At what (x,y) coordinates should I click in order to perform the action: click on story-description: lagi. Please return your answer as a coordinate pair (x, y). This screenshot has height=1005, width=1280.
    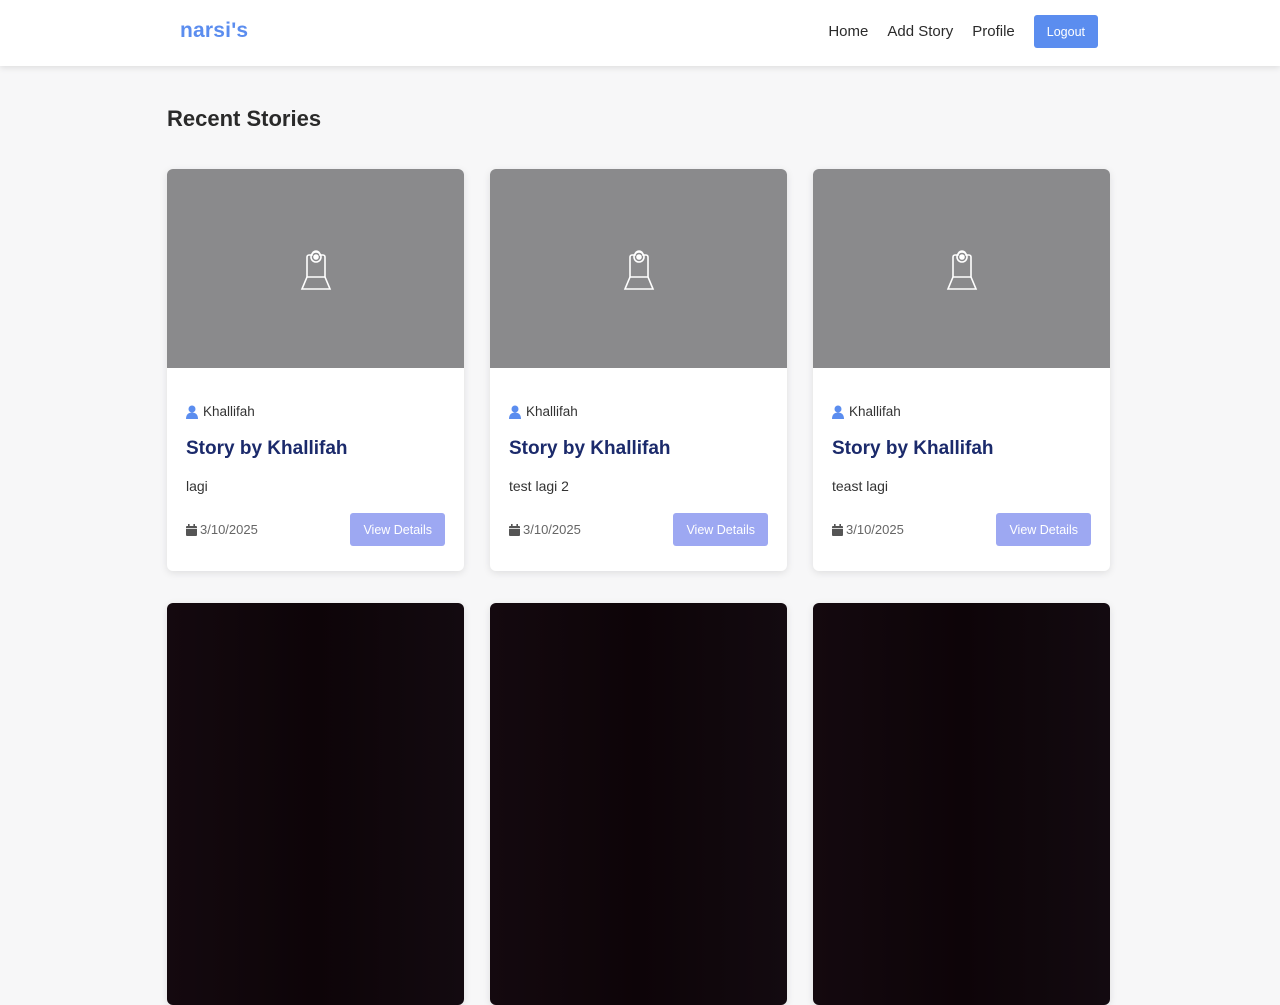
    Looking at the image, I should click on (197, 486).